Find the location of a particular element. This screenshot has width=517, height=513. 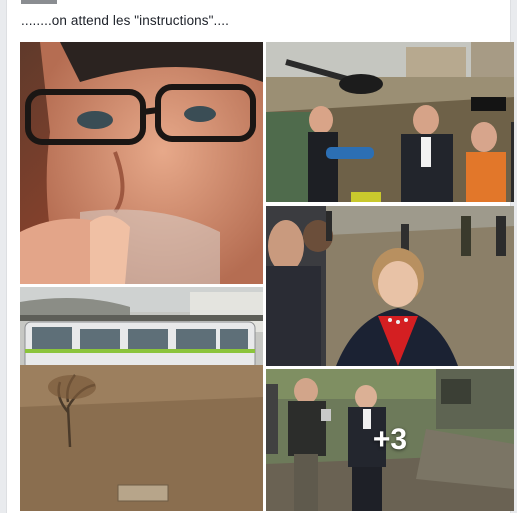

photo-press-flood-street is located at coordinates (390, 122).